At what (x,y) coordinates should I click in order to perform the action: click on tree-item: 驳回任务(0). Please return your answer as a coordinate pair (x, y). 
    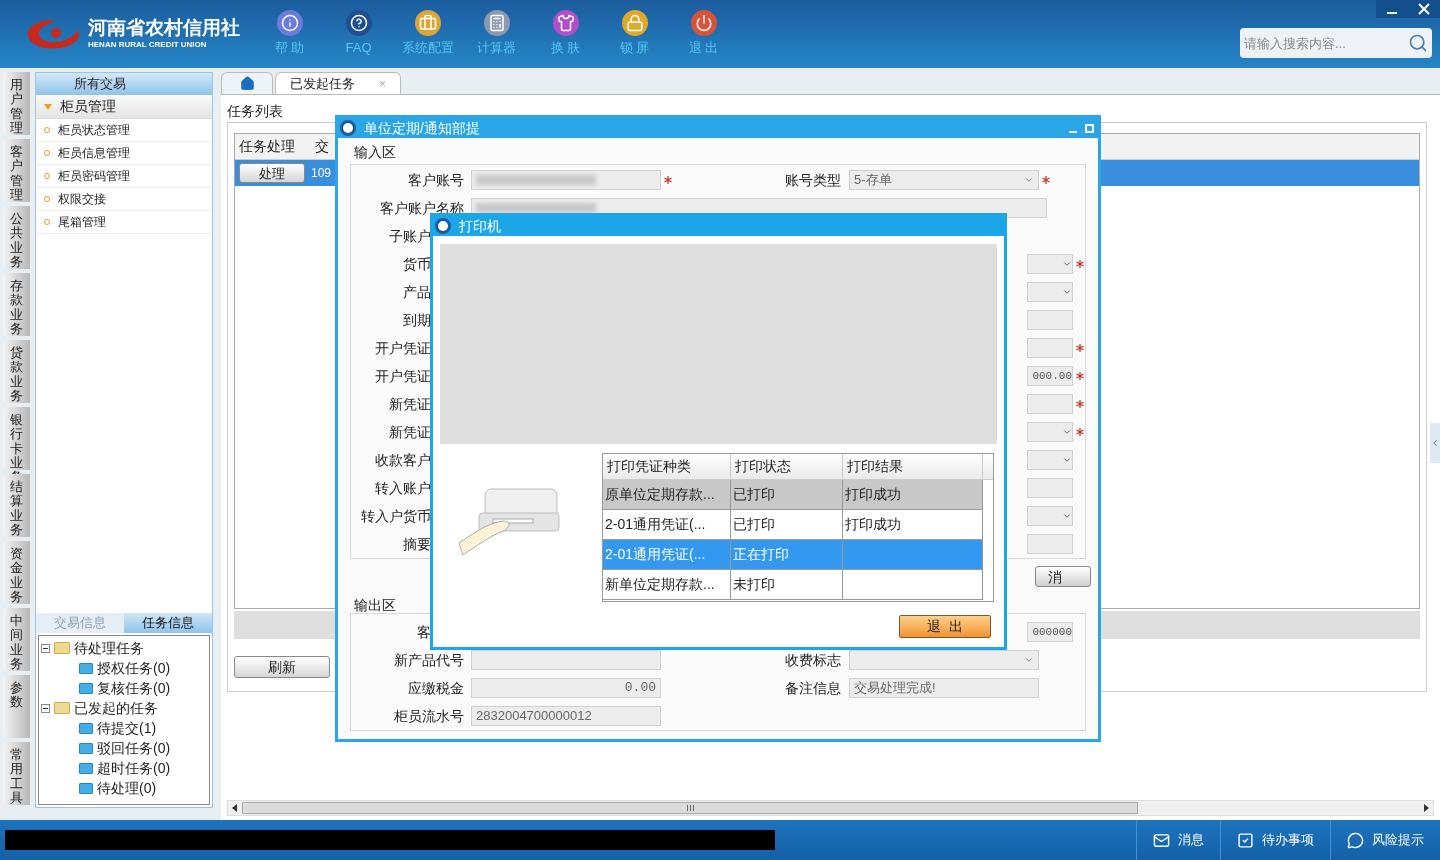
    Looking at the image, I should click on (134, 748).